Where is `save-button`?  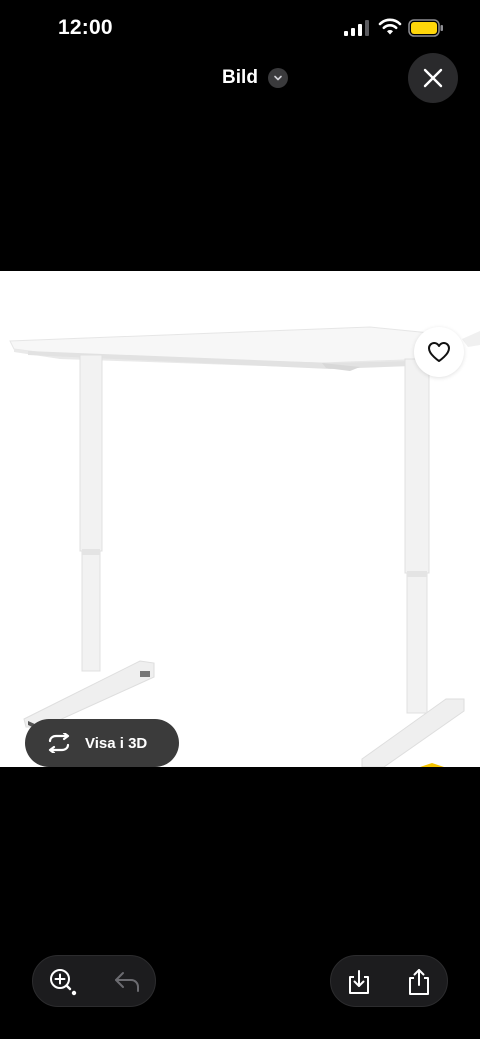
save-button is located at coordinates (359, 982).